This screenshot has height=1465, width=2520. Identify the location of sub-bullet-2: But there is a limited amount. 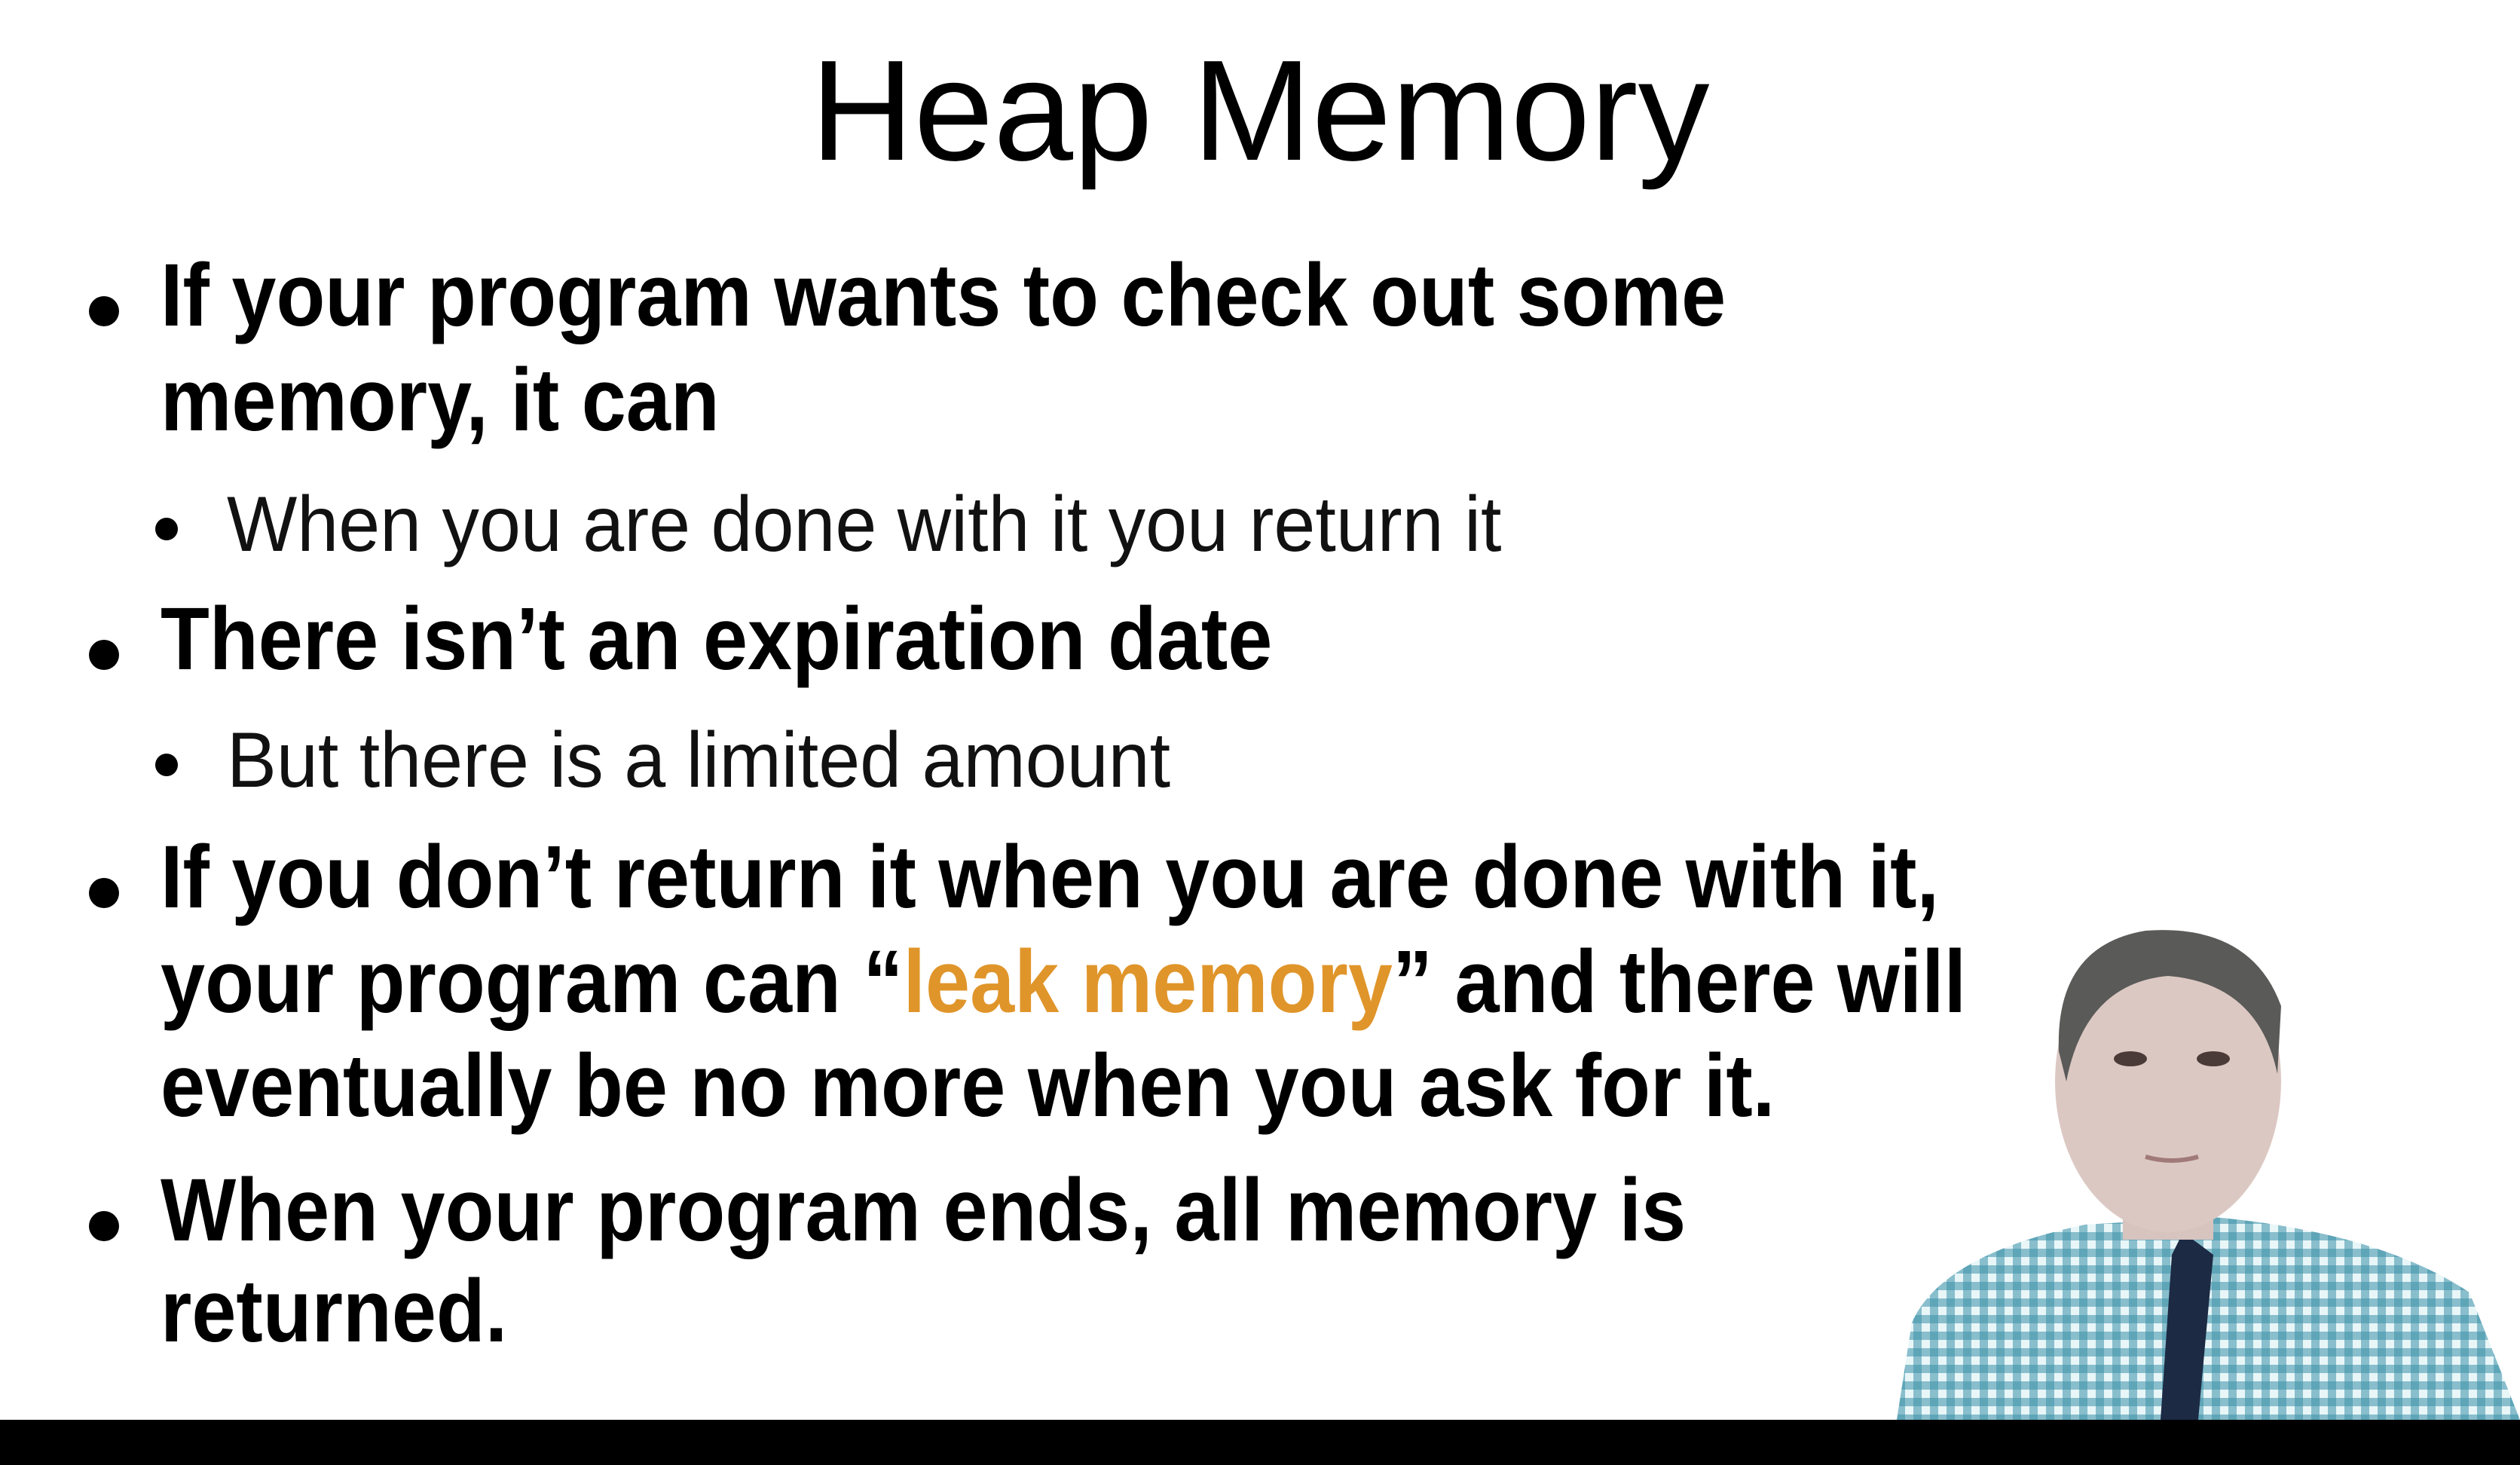
(699, 761).